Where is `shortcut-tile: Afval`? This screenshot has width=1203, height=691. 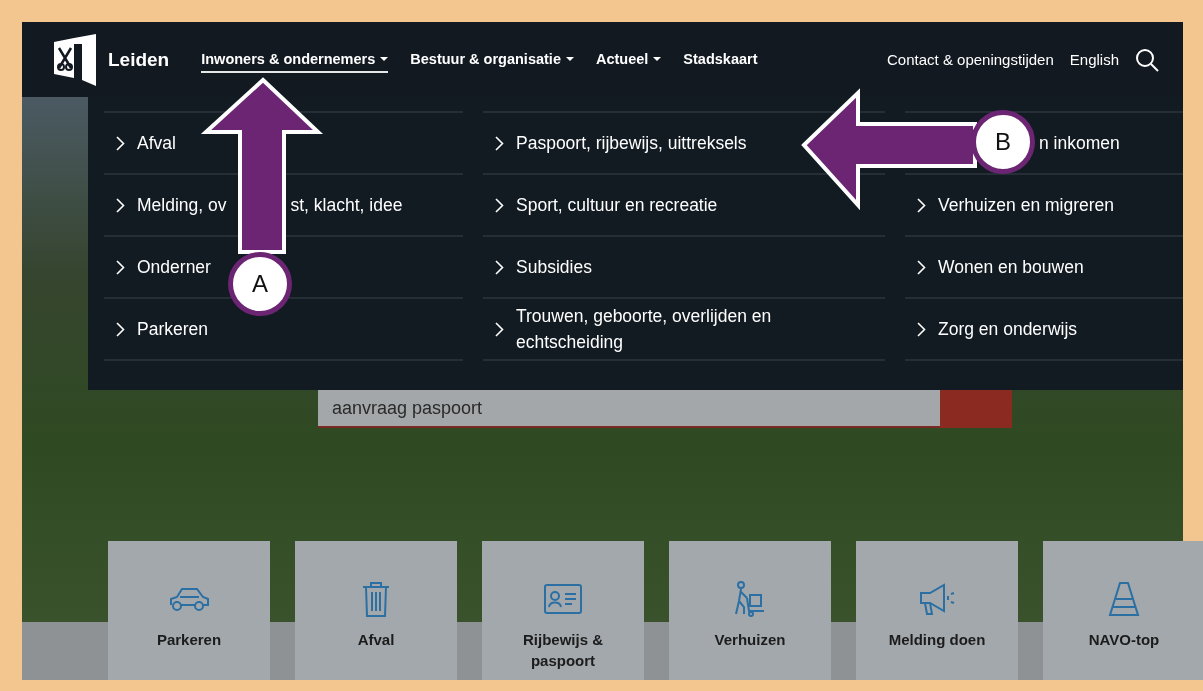 shortcut-tile: Afval is located at coordinates (376, 610).